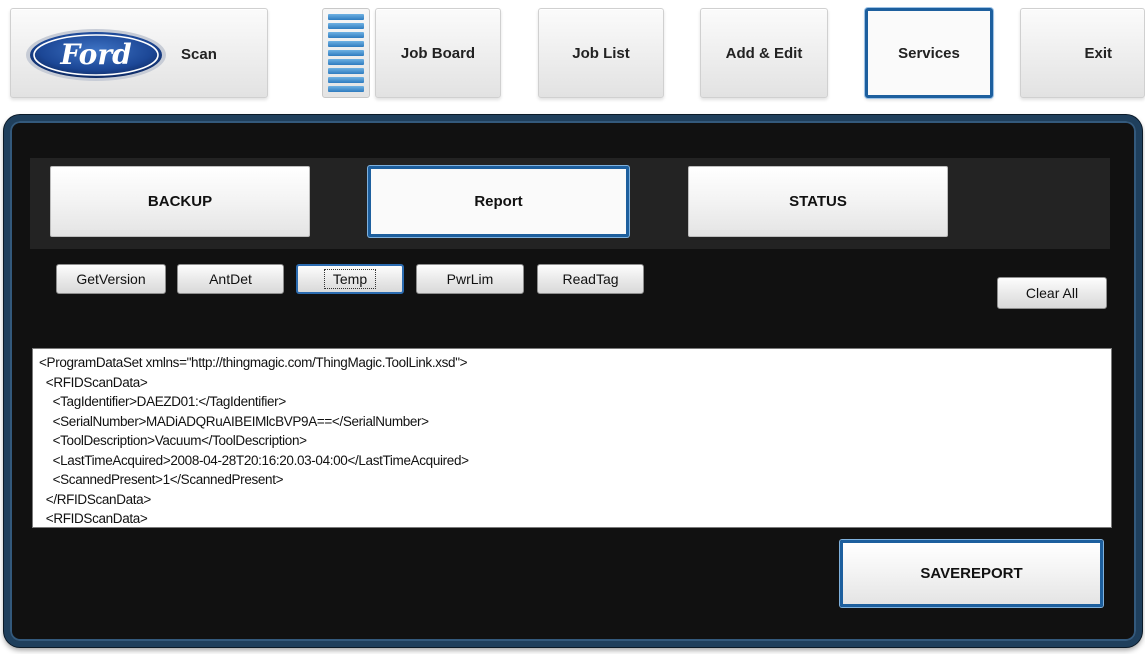 This screenshot has height=654, width=1145. I want to click on tab-report: Report, so click(498, 201).